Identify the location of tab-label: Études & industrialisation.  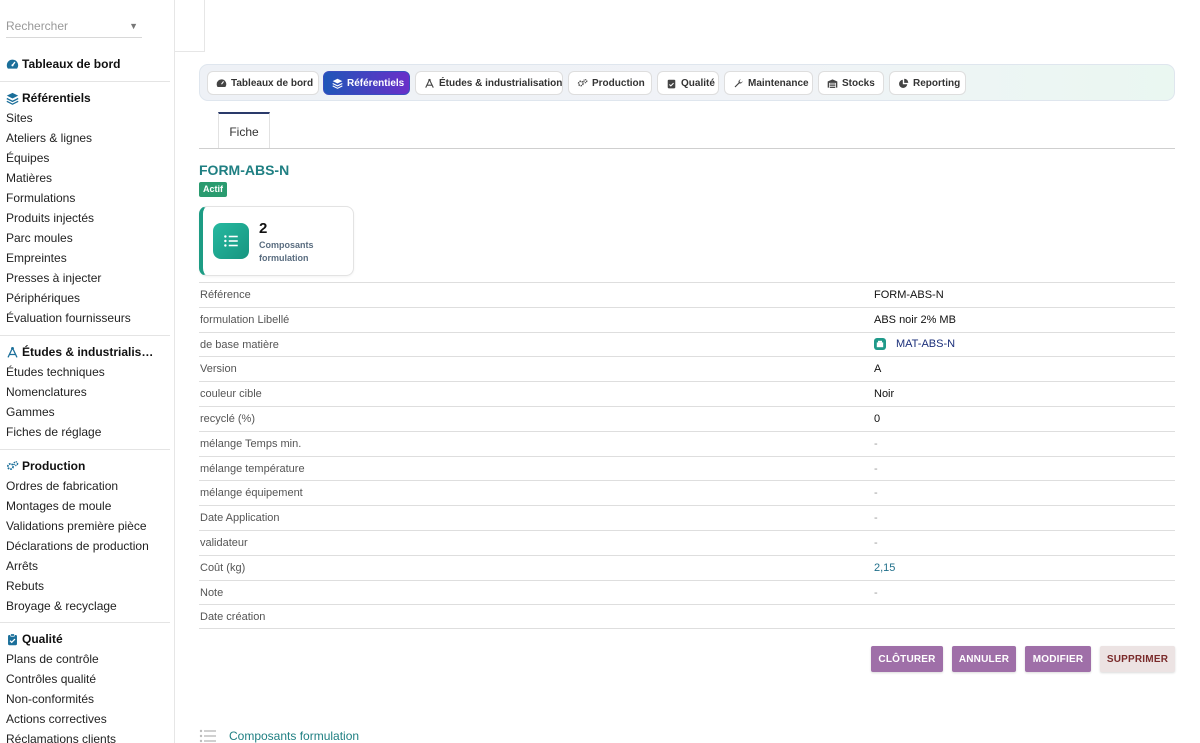
(501, 83).